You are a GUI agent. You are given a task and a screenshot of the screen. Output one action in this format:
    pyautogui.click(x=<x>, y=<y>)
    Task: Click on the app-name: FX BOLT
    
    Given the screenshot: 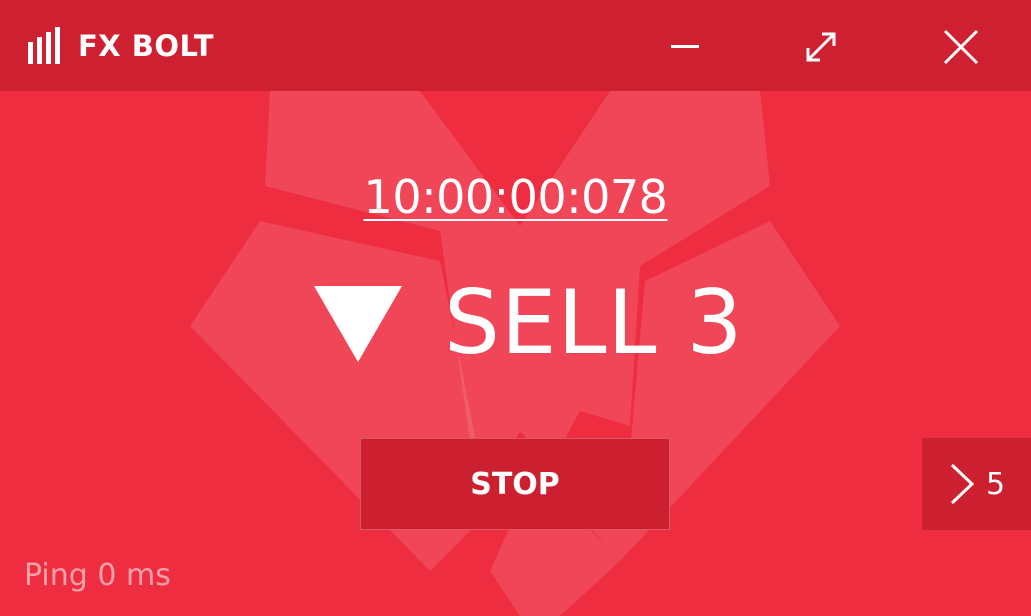 What is the action you would take?
    pyautogui.click(x=146, y=46)
    